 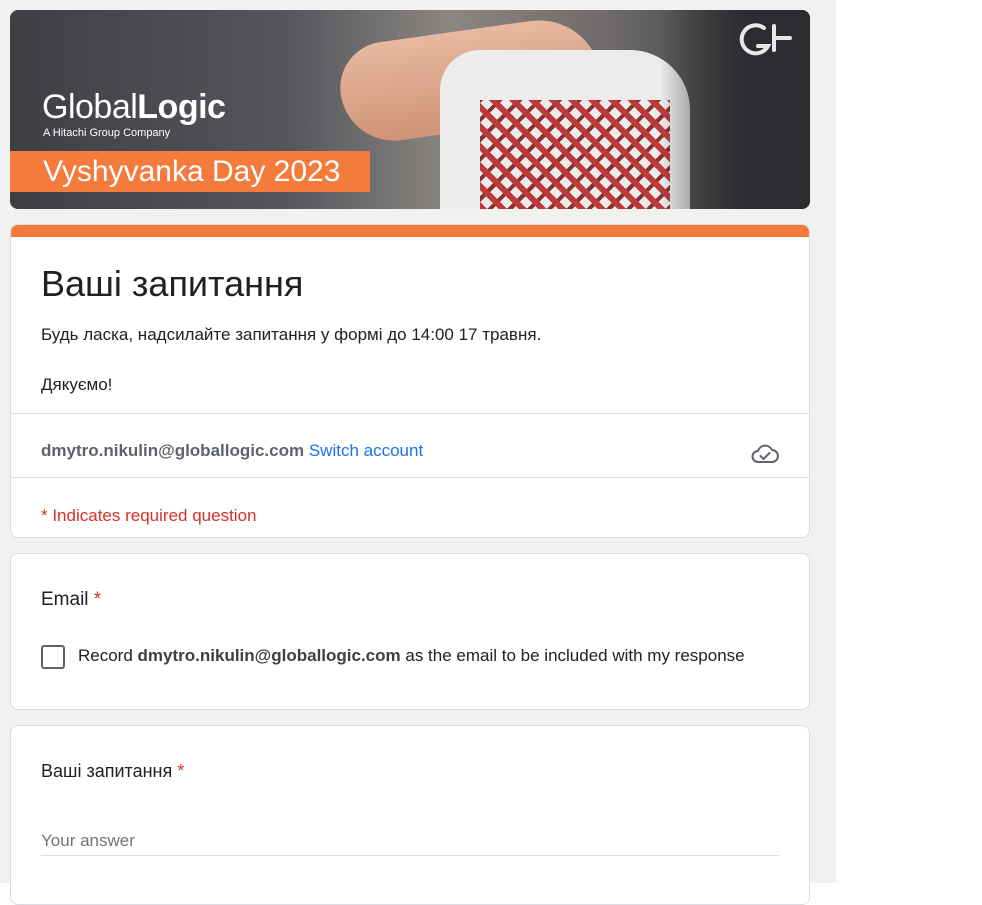 What do you see at coordinates (107, 133) in the screenshot?
I see `brand-tagline: A Hitachi Group Company` at bounding box center [107, 133].